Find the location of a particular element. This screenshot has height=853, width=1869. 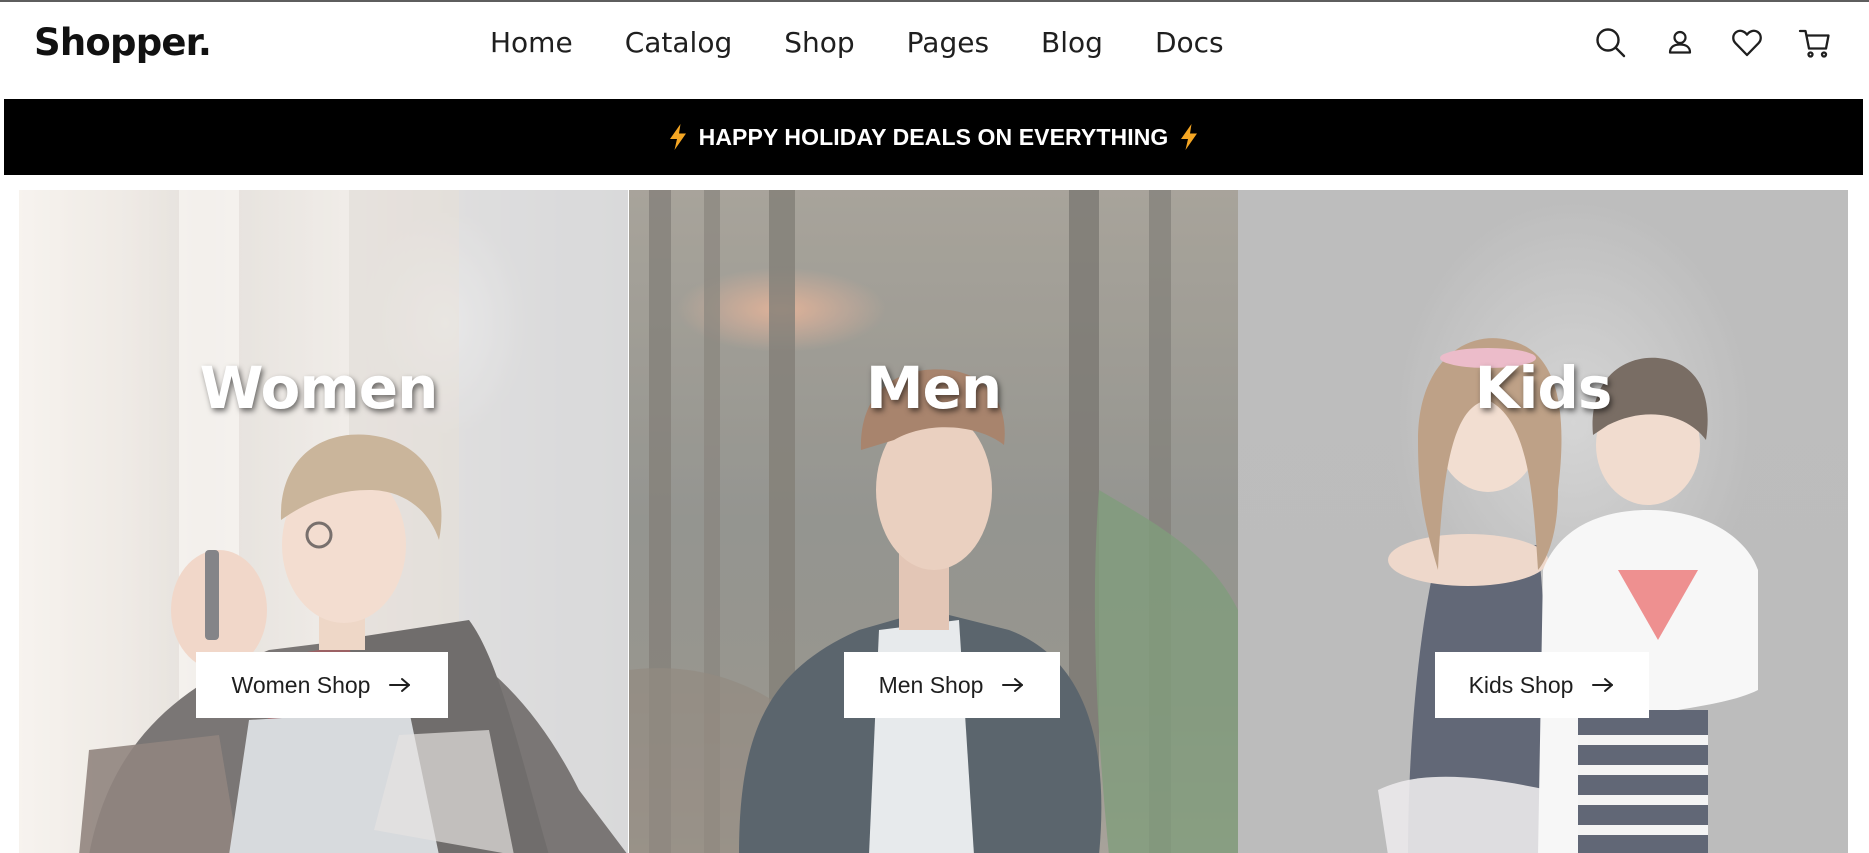

header-actions is located at coordinates (1709, 43).